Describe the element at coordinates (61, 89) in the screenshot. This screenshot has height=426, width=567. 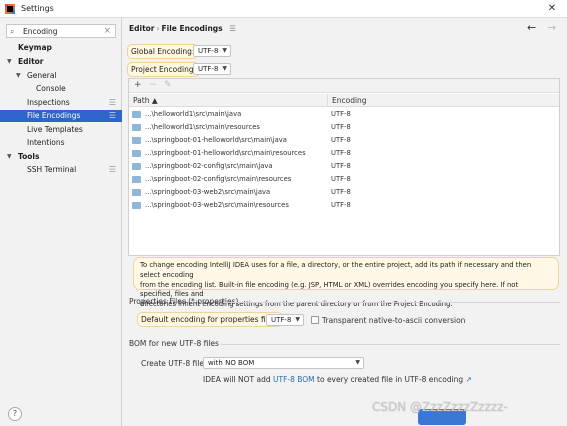
I see `sidebar-item-console: Console` at that location.